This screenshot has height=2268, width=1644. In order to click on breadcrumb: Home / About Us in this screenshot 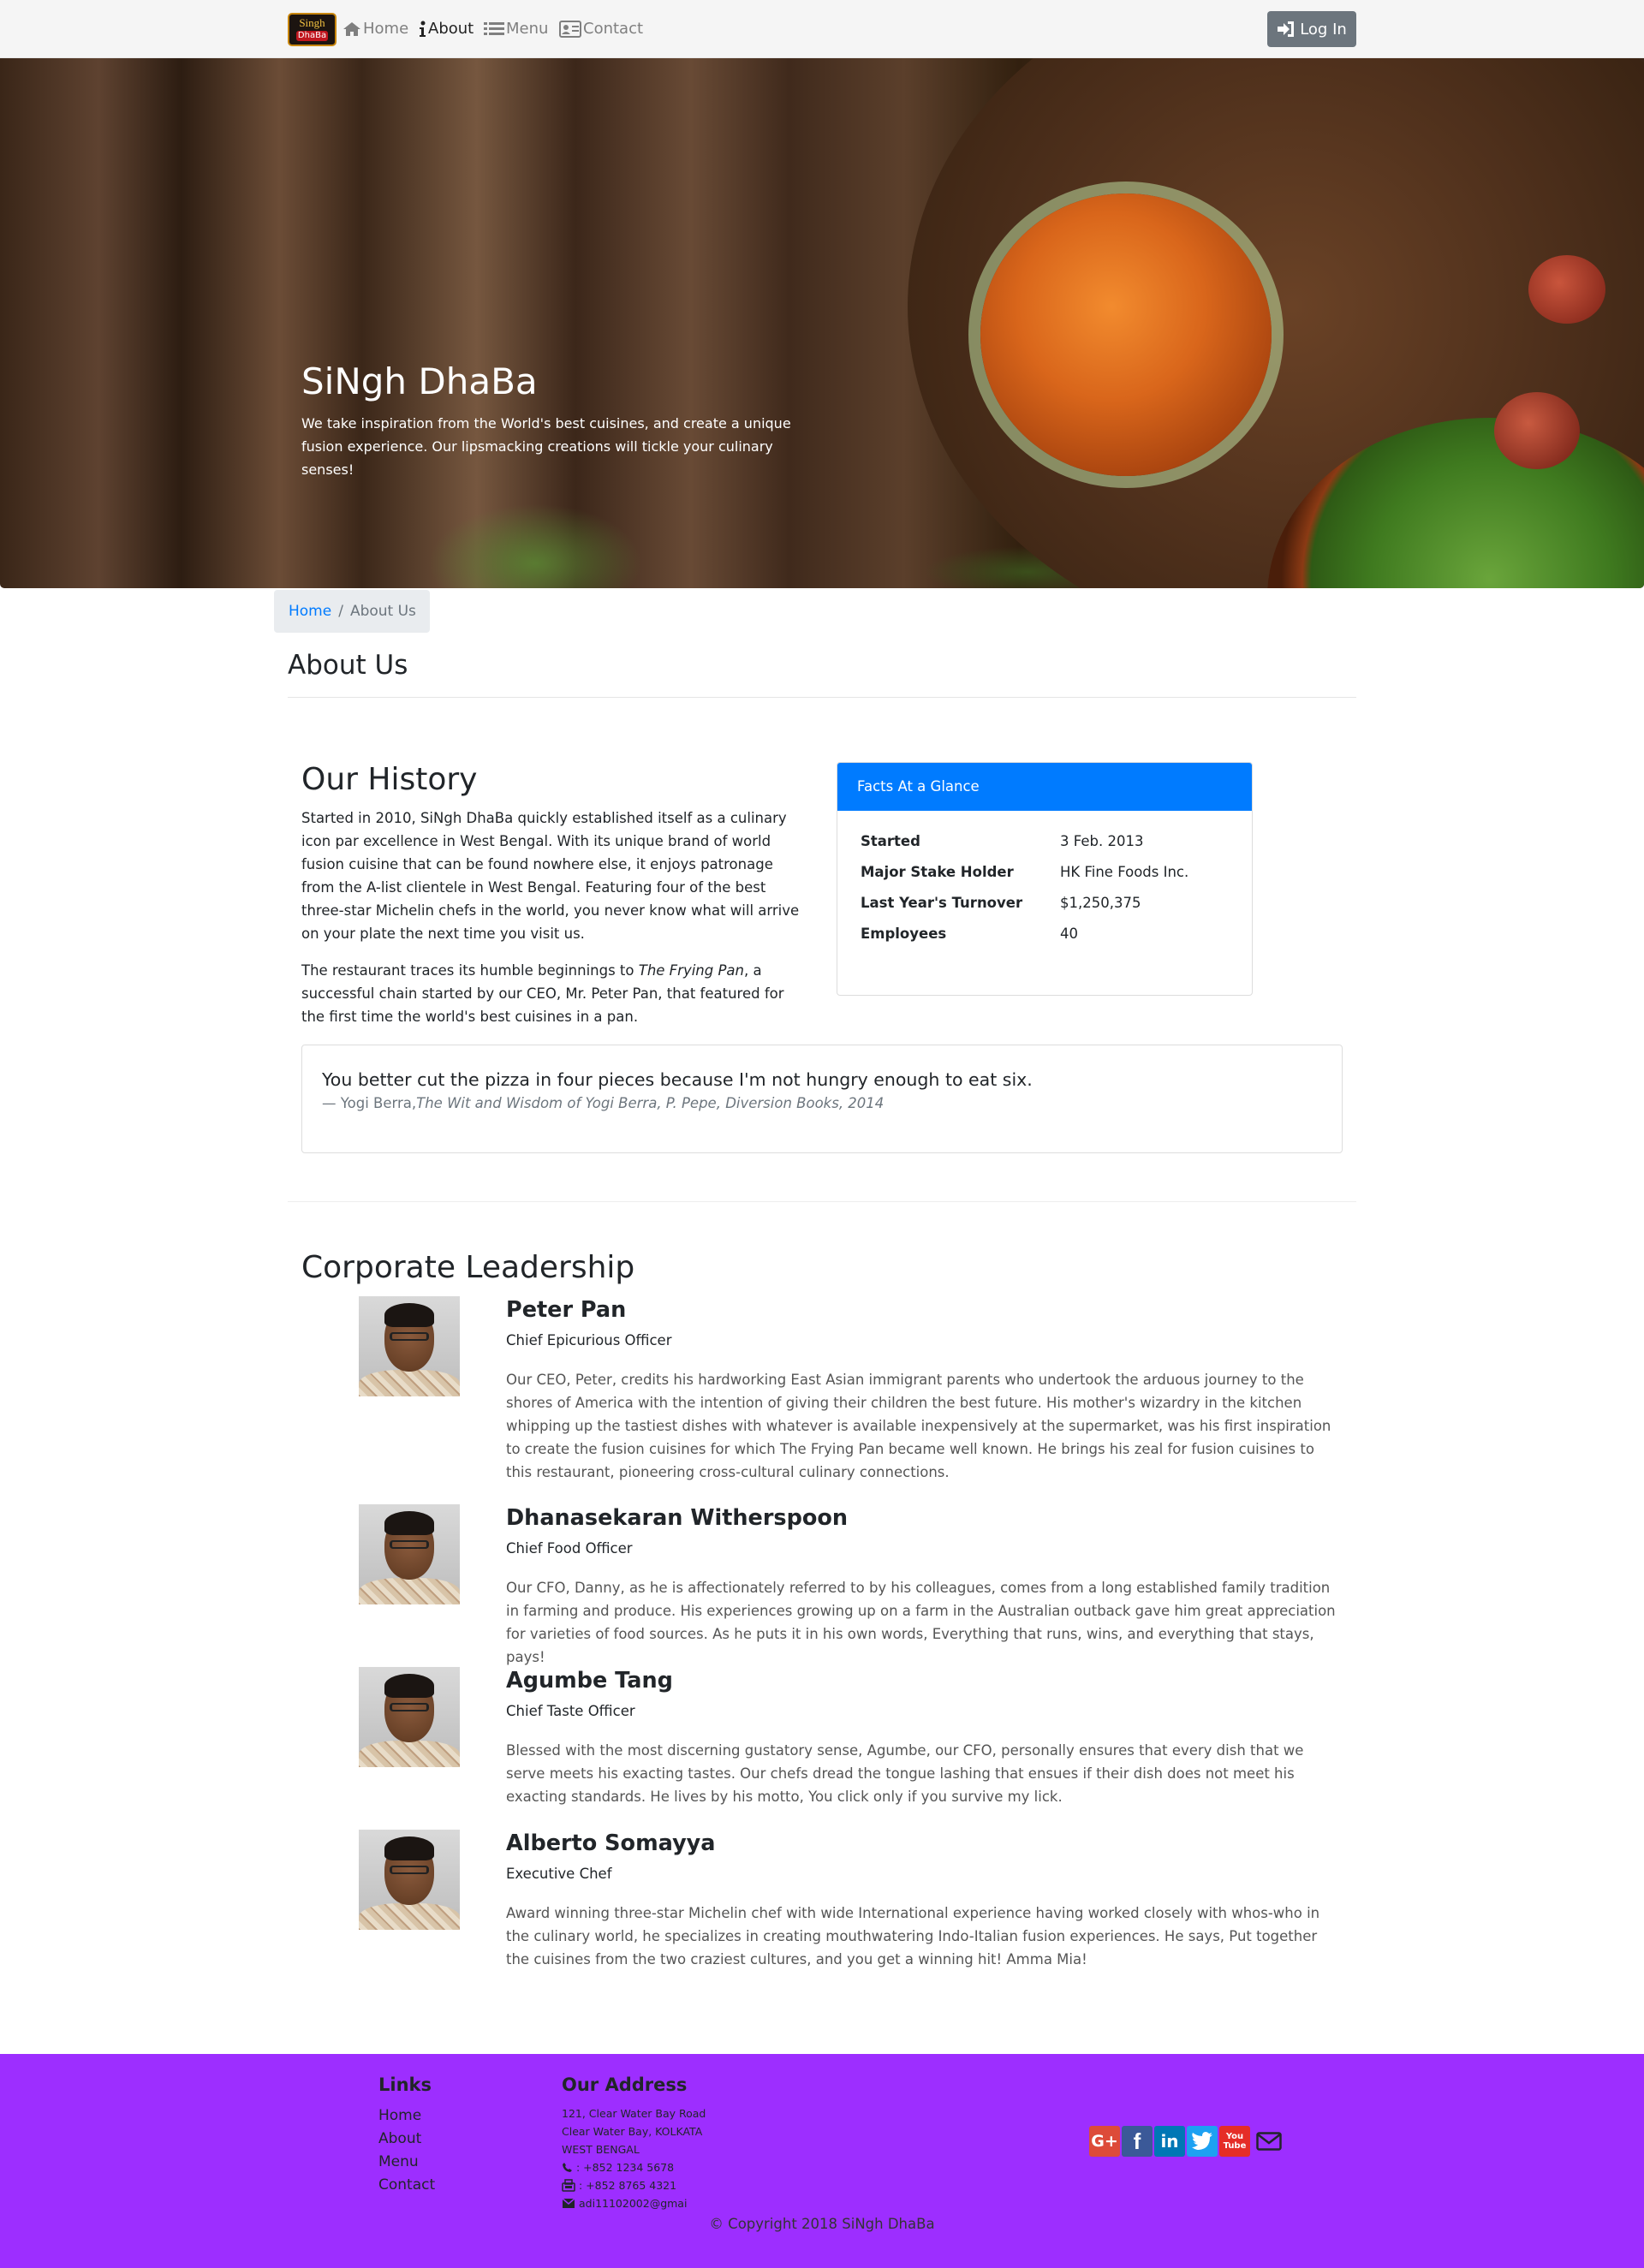, I will do `click(352, 611)`.